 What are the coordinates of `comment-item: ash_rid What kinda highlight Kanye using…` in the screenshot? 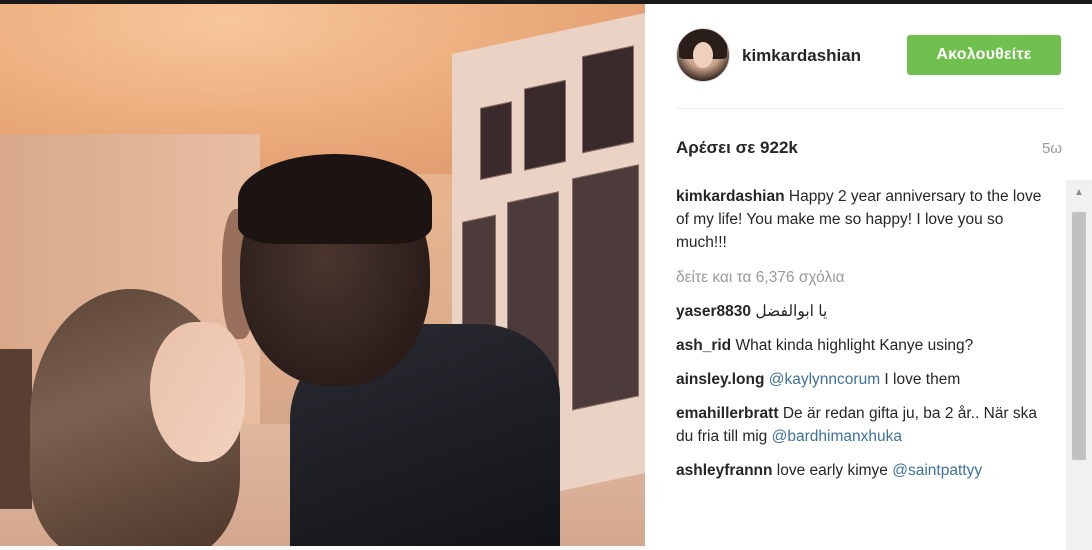 It's located at (860, 345).